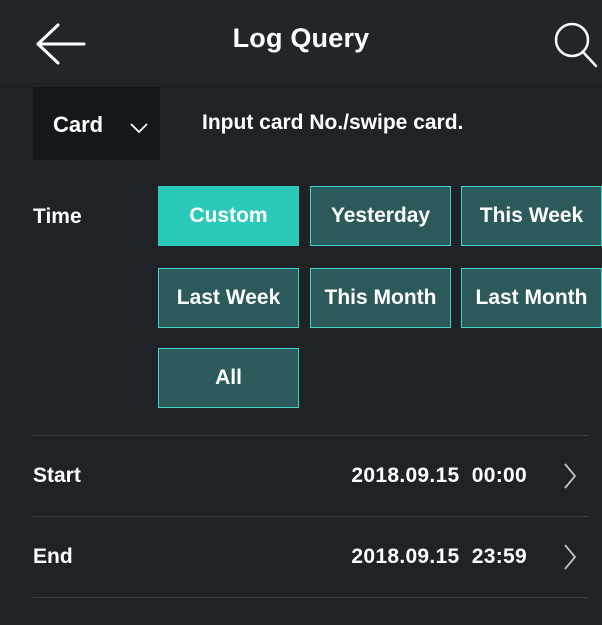 This screenshot has height=625, width=602. I want to click on time-option-this-month: This Month, so click(380, 298).